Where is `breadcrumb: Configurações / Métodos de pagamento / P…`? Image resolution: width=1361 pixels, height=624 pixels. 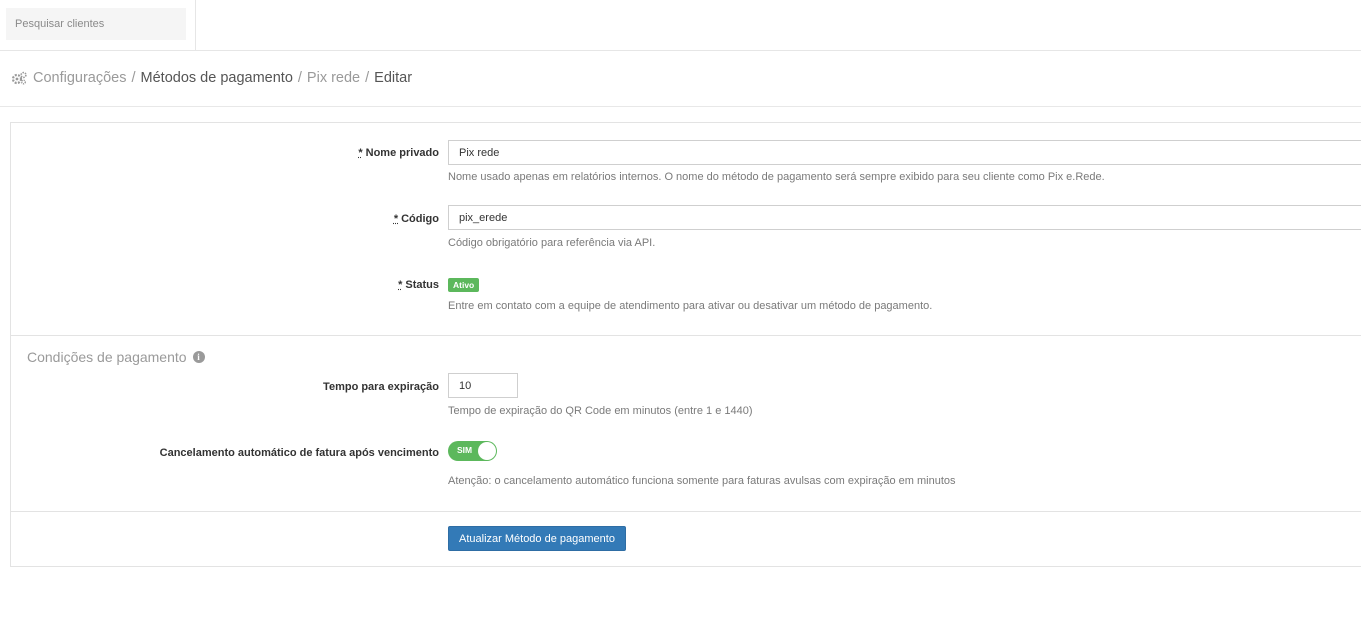
breadcrumb: Configurações / Métodos de pagamento / P… is located at coordinates (211, 78).